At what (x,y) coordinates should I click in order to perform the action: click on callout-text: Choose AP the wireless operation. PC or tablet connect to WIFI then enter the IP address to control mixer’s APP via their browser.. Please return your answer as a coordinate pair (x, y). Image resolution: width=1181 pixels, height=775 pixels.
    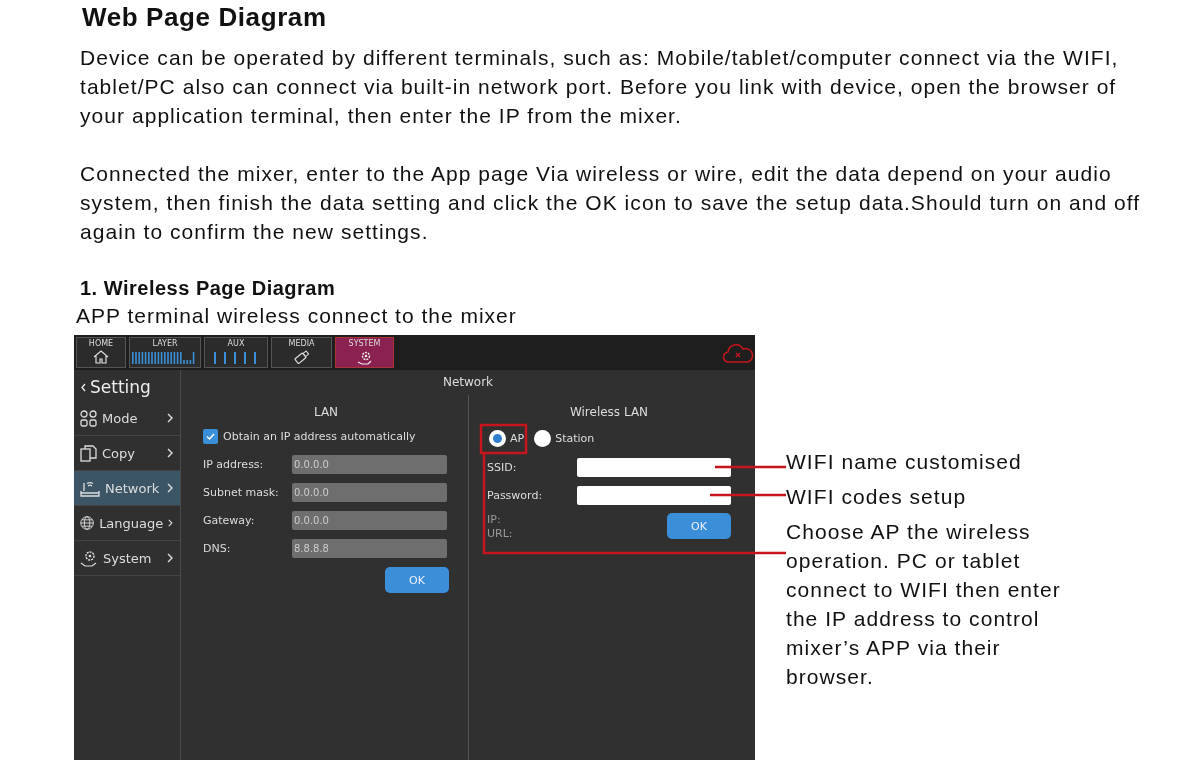
    Looking at the image, I should click on (924, 604).